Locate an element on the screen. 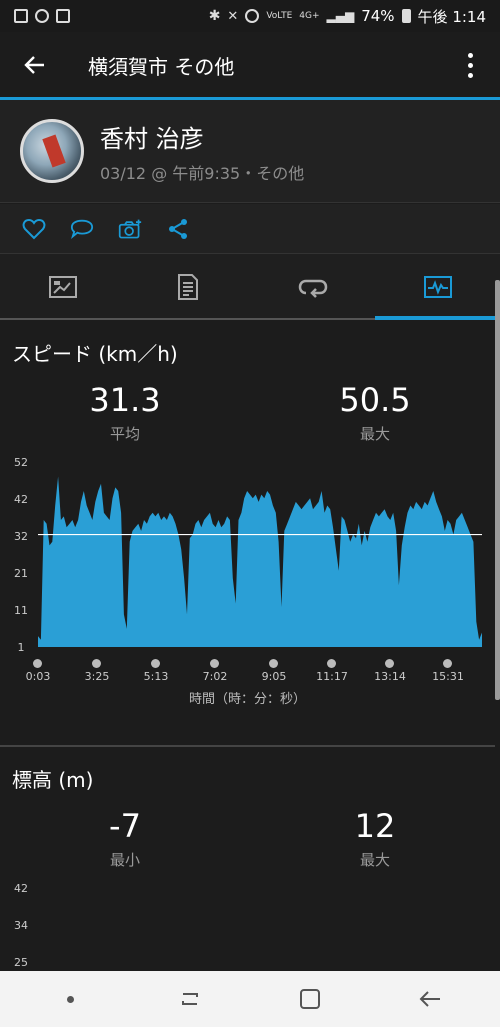 The width and height of the screenshot is (500, 1027). home-button is located at coordinates (310, 999).